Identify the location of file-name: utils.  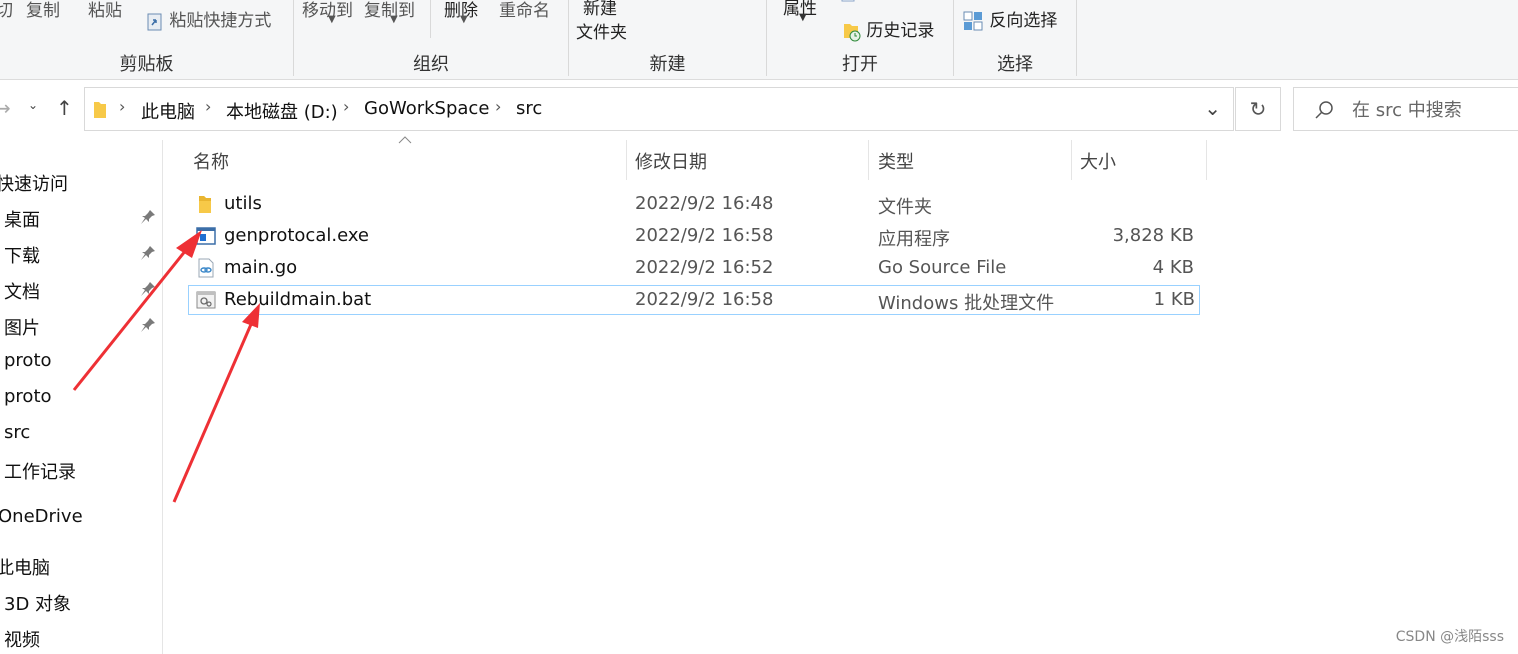
(243, 203).